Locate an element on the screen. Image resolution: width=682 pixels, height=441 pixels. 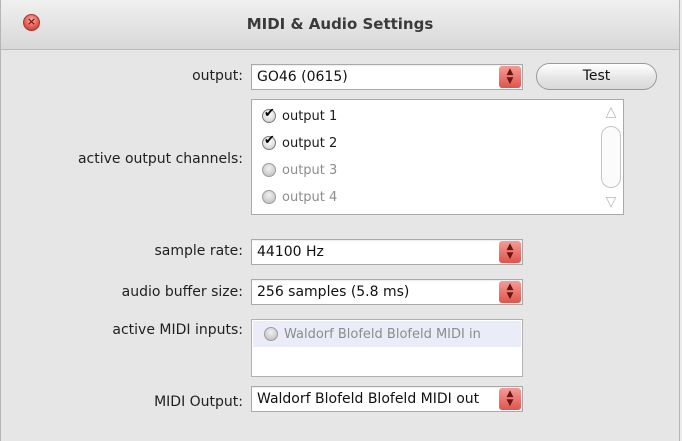
sample-rate-label: sample rate: is located at coordinates (198, 251).